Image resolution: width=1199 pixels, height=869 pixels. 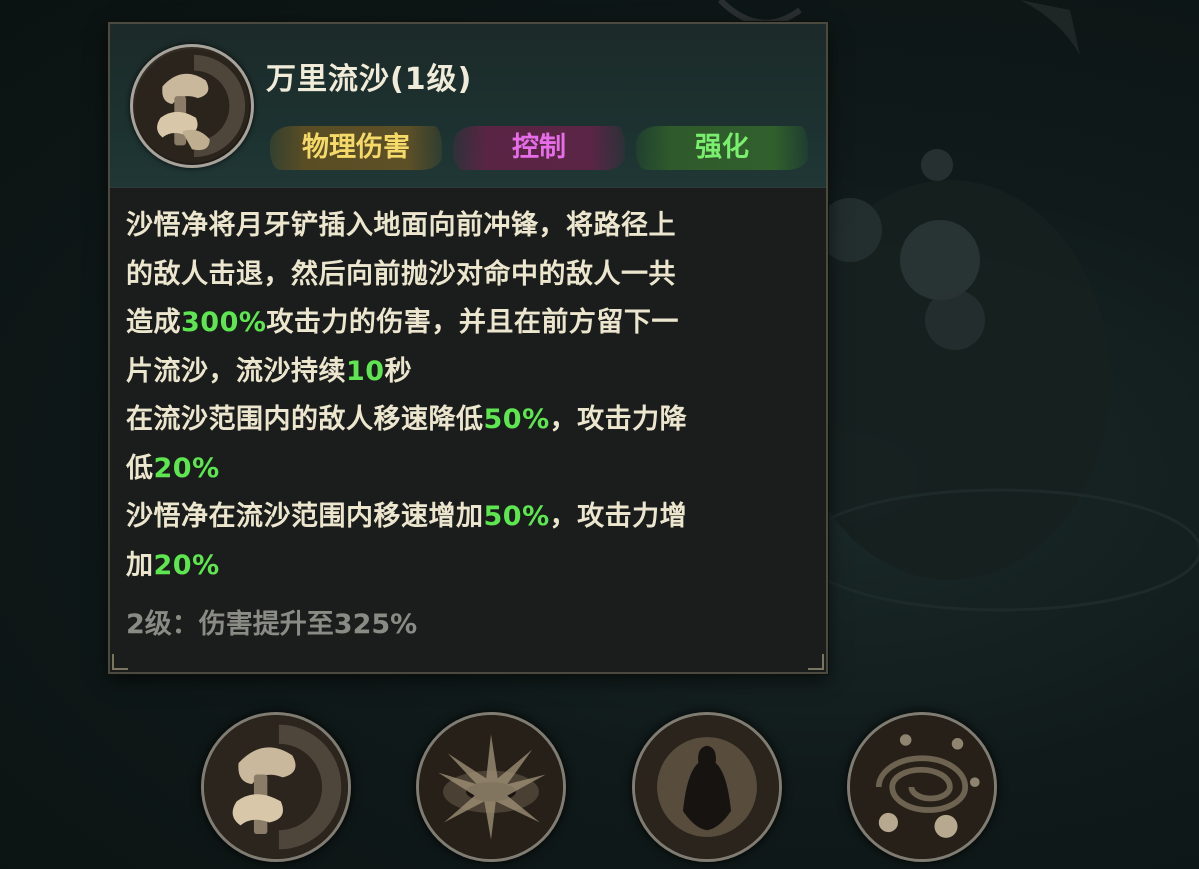 I want to click on damage-value: 300%, so click(x=224, y=322).